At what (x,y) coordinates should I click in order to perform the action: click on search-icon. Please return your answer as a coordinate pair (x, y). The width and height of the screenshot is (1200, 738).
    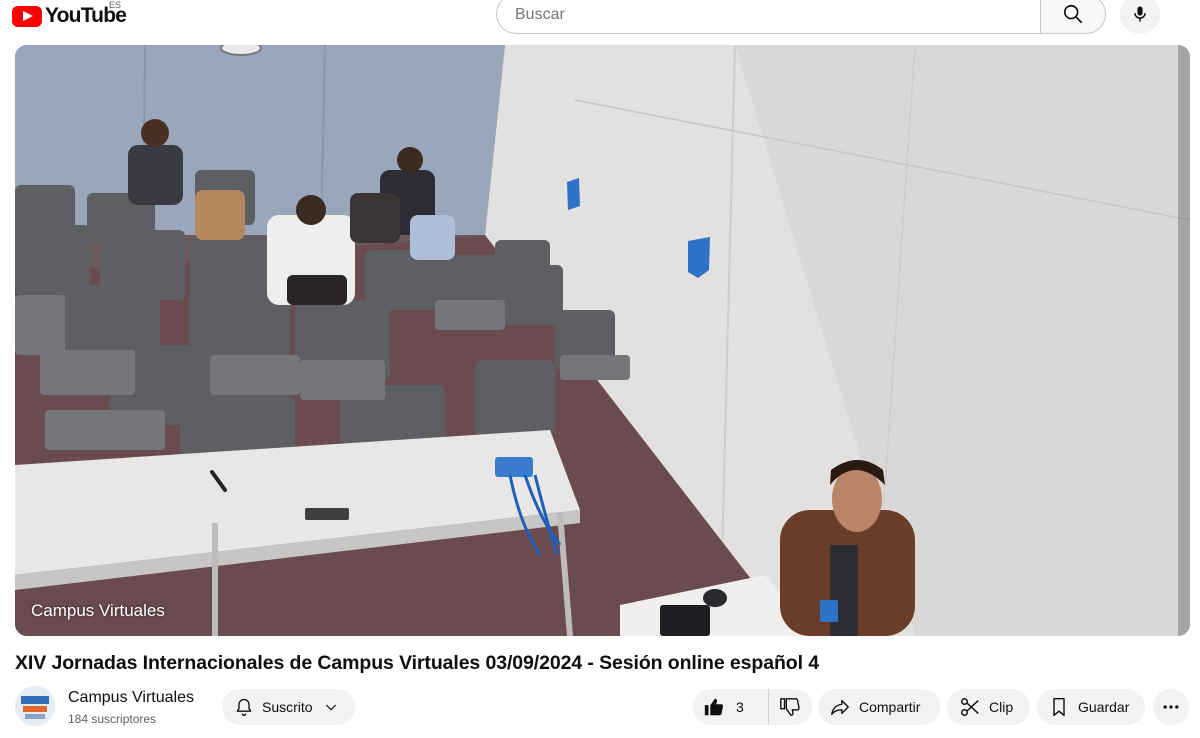
    Looking at the image, I should click on (1073, 14).